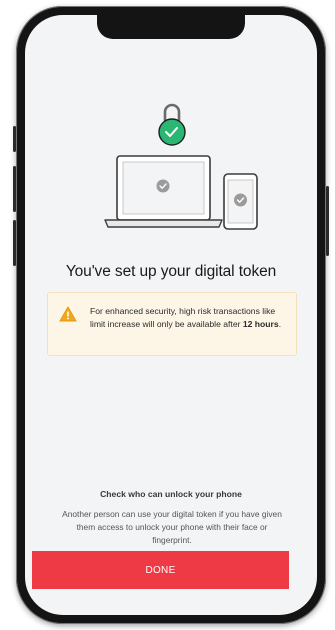 Image resolution: width=335 pixels, height=630 pixels. What do you see at coordinates (14, 189) in the screenshot?
I see `phone-volume-up` at bounding box center [14, 189].